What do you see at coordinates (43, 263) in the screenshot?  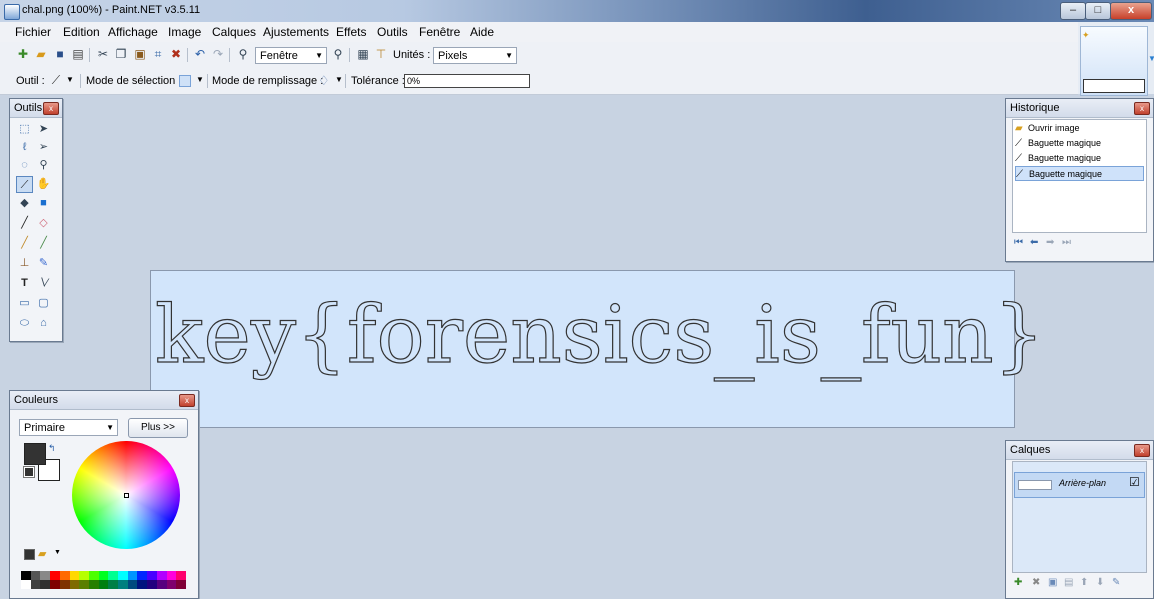 I see `recolor-icon: ✎` at bounding box center [43, 263].